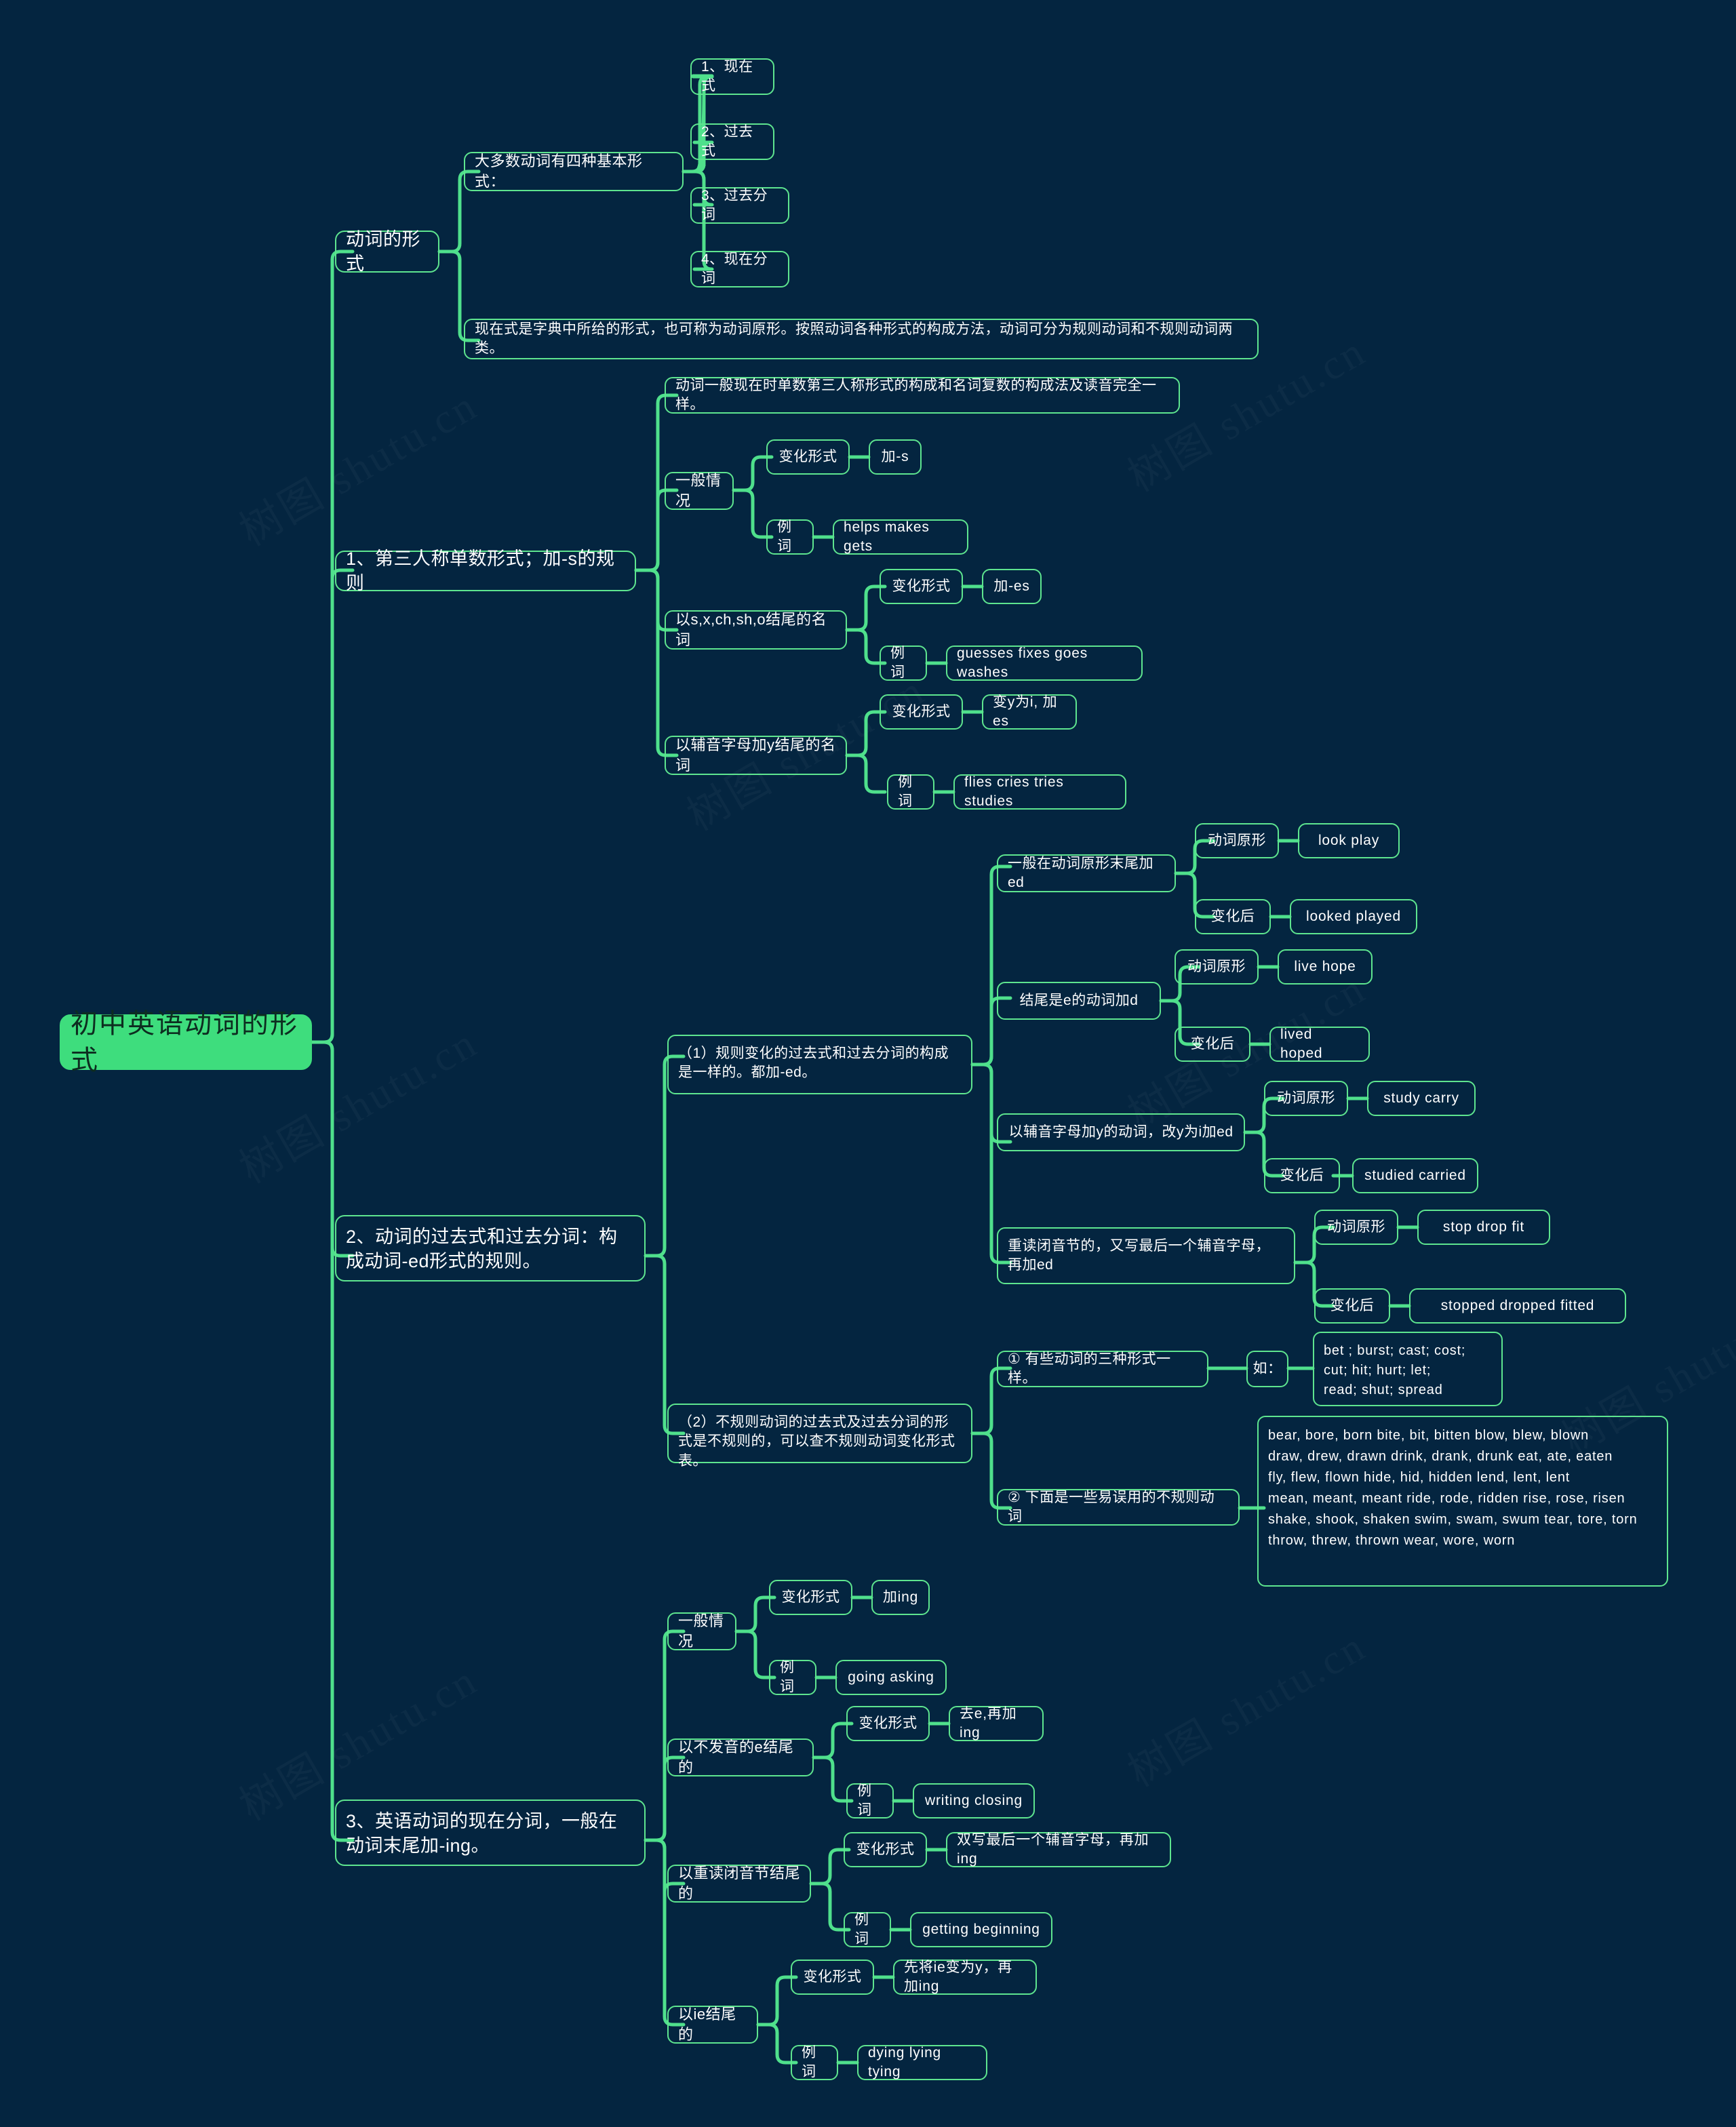 The height and width of the screenshot is (2127, 1736). I want to click on node-pp-silent-e: 以不发音的e结尾的, so click(740, 1757).